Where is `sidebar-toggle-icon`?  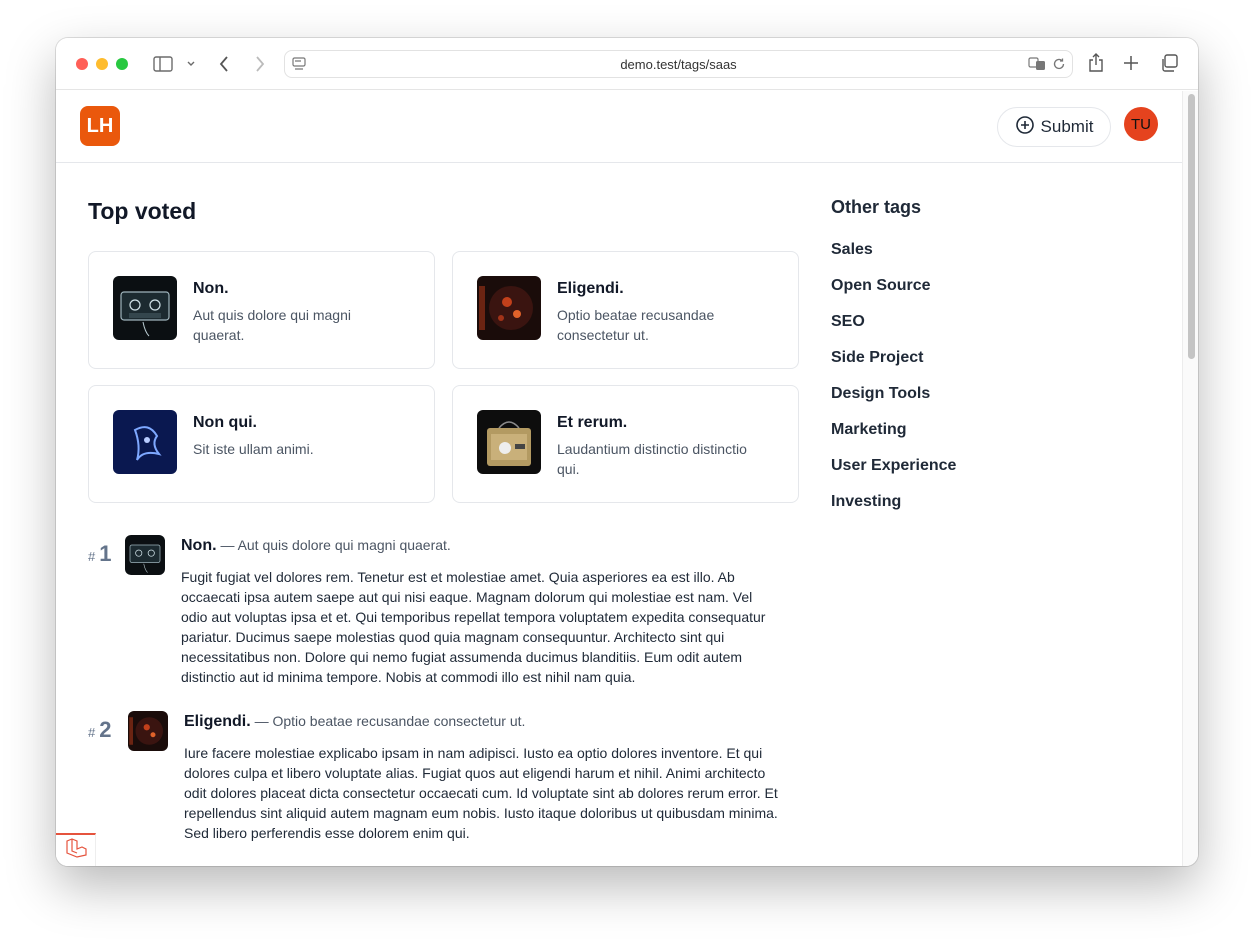
sidebar-toggle-icon is located at coordinates (163, 64).